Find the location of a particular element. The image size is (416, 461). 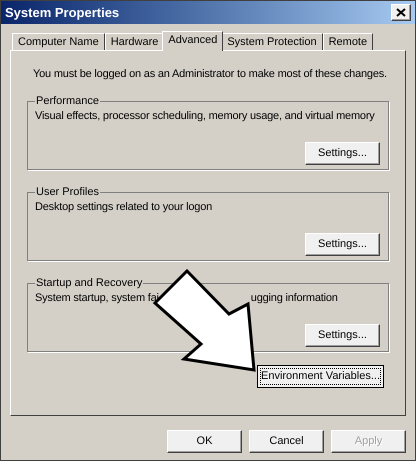

tab: Hardware is located at coordinates (134, 41).